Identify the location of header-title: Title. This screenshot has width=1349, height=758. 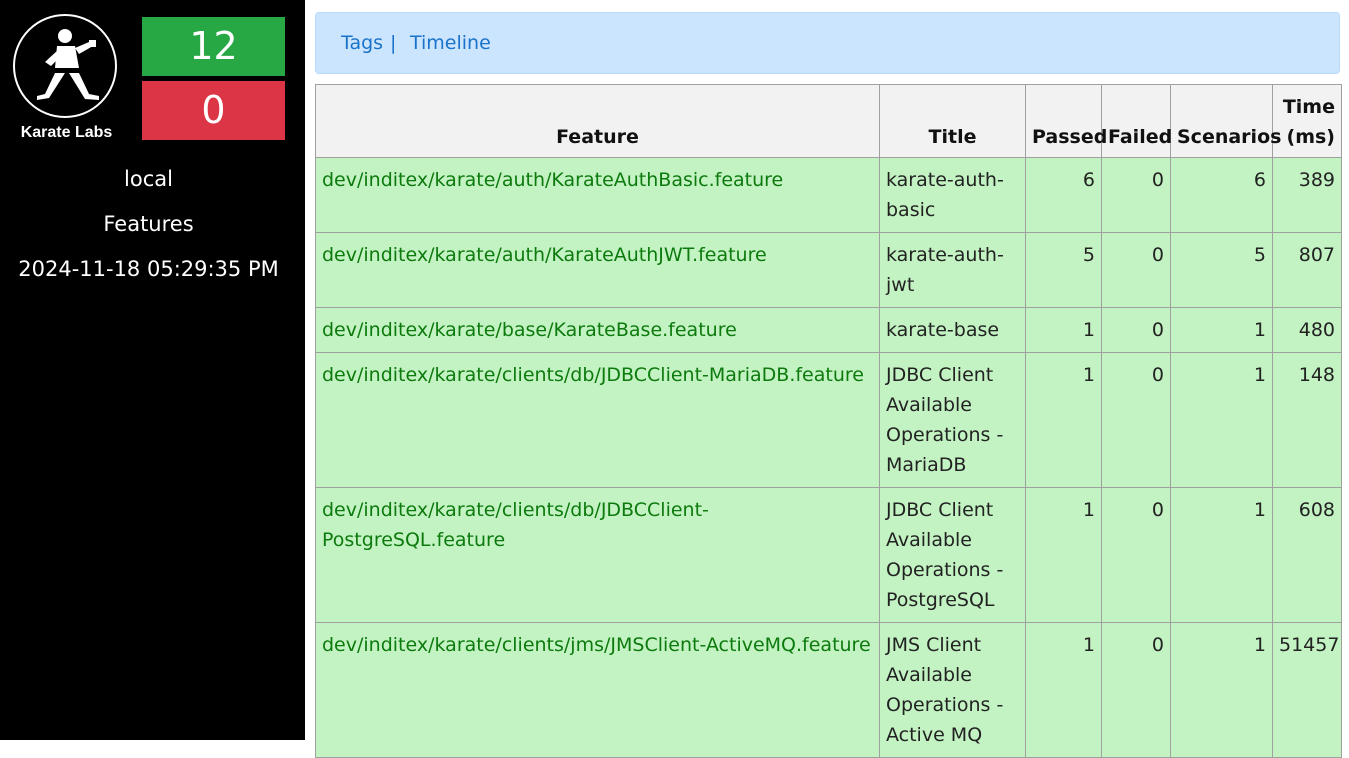
(952, 121).